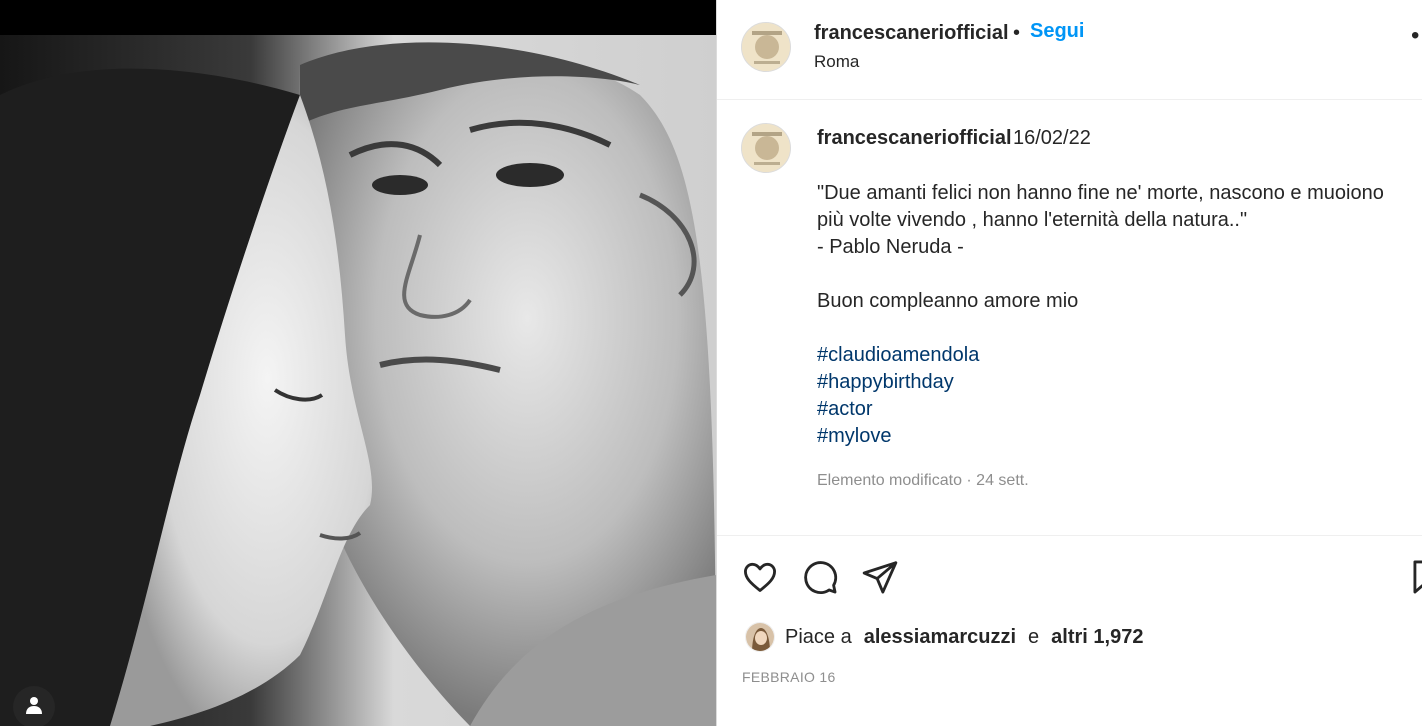 This screenshot has width=1422, height=726. Describe the element at coordinates (914, 138) in the screenshot. I see `caption-username: francescaneriofficial` at that location.